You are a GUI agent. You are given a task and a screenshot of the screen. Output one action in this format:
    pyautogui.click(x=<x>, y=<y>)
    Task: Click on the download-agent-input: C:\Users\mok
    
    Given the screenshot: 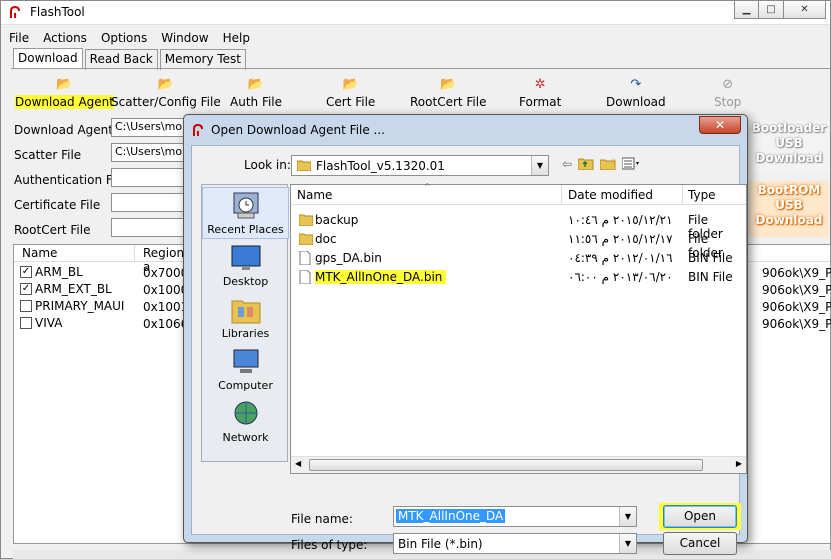 What is the action you would take?
    pyautogui.click(x=151, y=127)
    